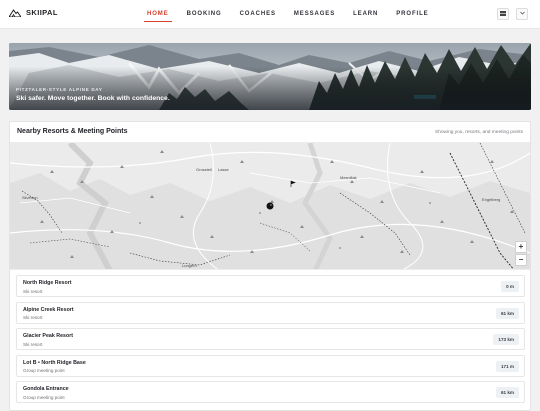  I want to click on flag-icon, so click(503, 14).